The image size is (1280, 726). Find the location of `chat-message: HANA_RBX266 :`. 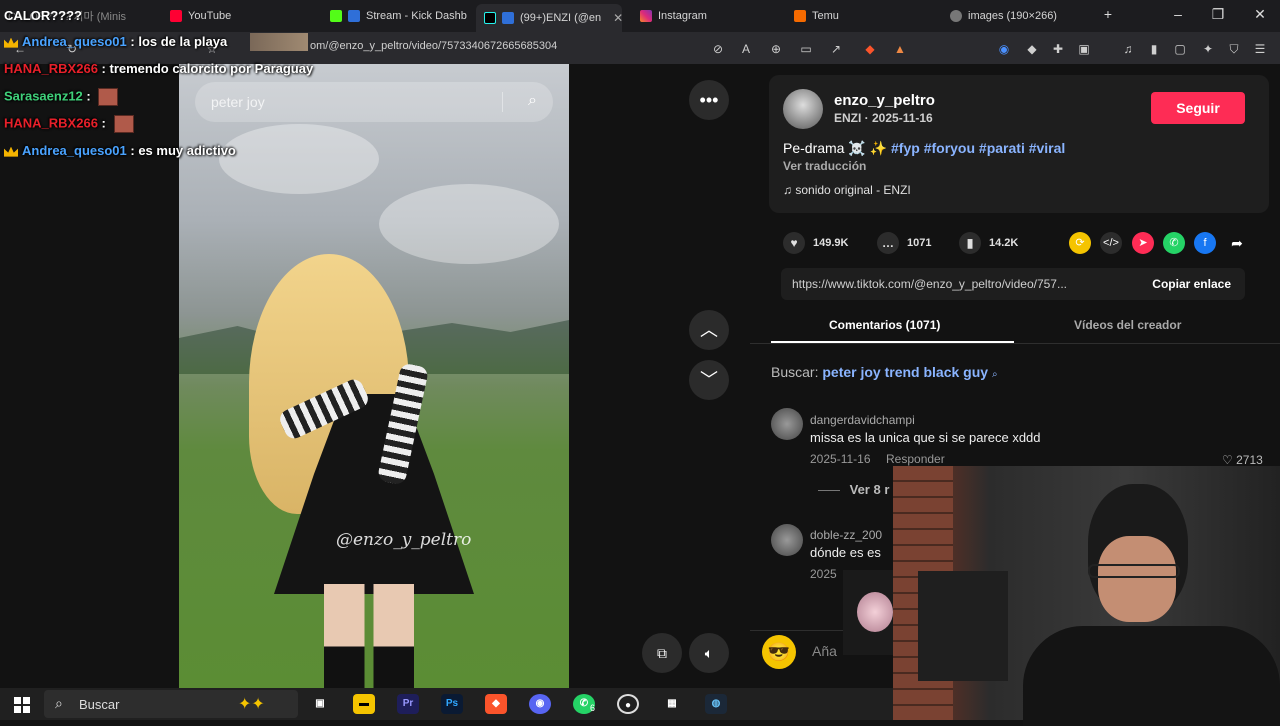

chat-message: HANA_RBX266 : is located at coordinates (69, 124).